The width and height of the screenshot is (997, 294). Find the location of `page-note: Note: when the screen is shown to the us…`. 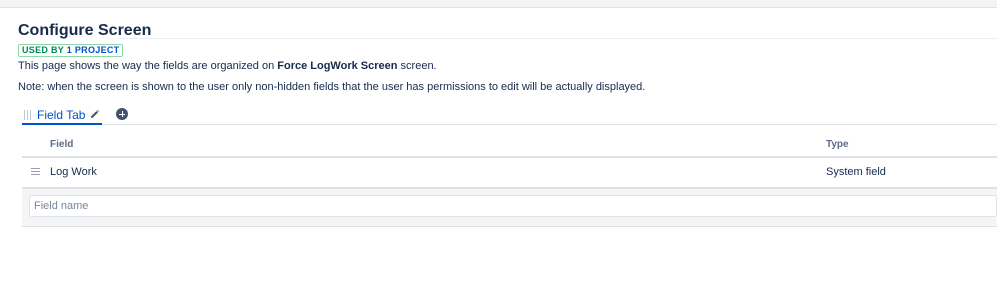

page-note: Note: when the screen is shown to the us… is located at coordinates (332, 87).